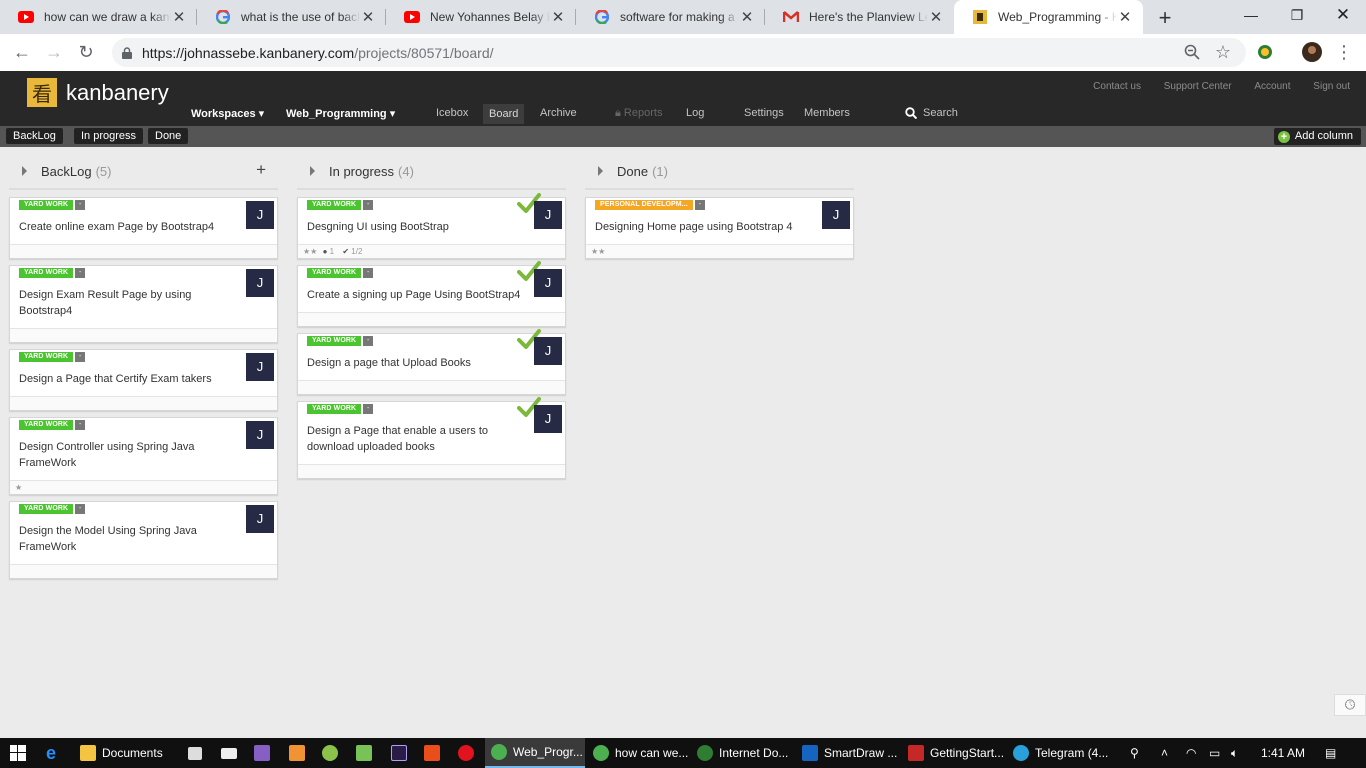 This screenshot has width=1366, height=768. What do you see at coordinates (117, 93) in the screenshot?
I see `brand-name: kanbanery` at bounding box center [117, 93].